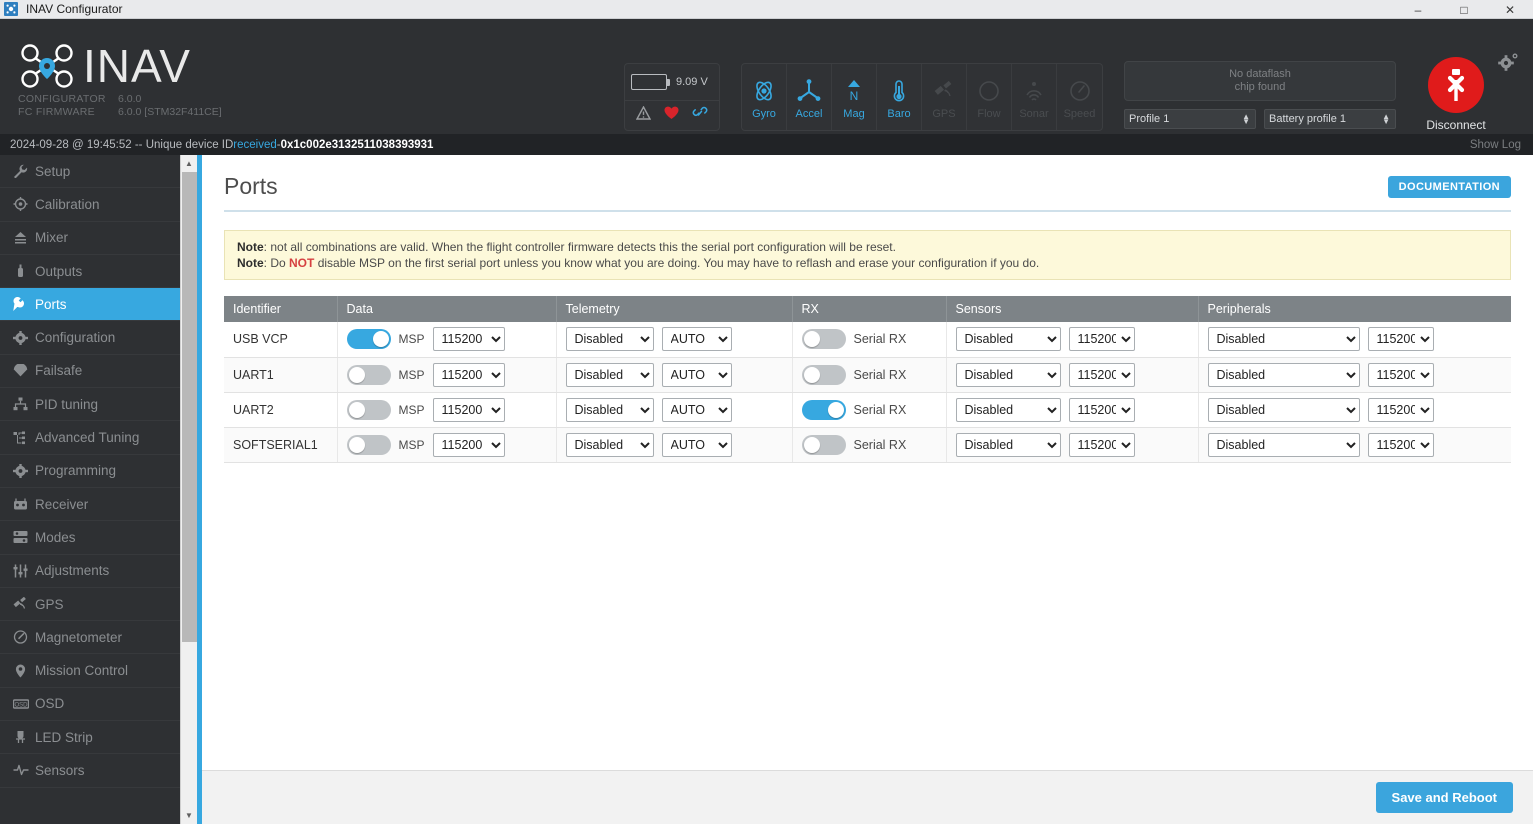  What do you see at coordinates (1444, 797) in the screenshot?
I see `save-and-reboot-button: Save and Reboot` at bounding box center [1444, 797].